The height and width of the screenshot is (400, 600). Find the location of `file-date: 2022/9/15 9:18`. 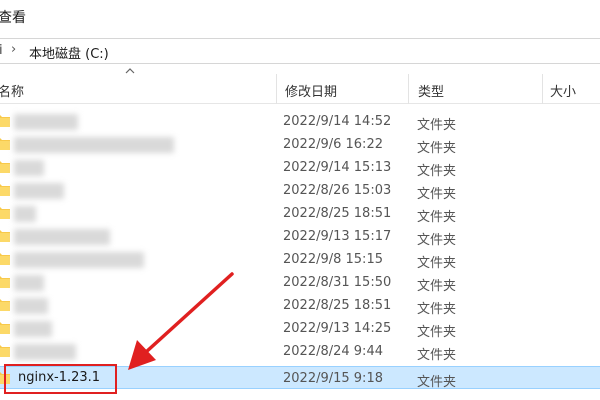

file-date: 2022/9/15 9:18 is located at coordinates (333, 378).